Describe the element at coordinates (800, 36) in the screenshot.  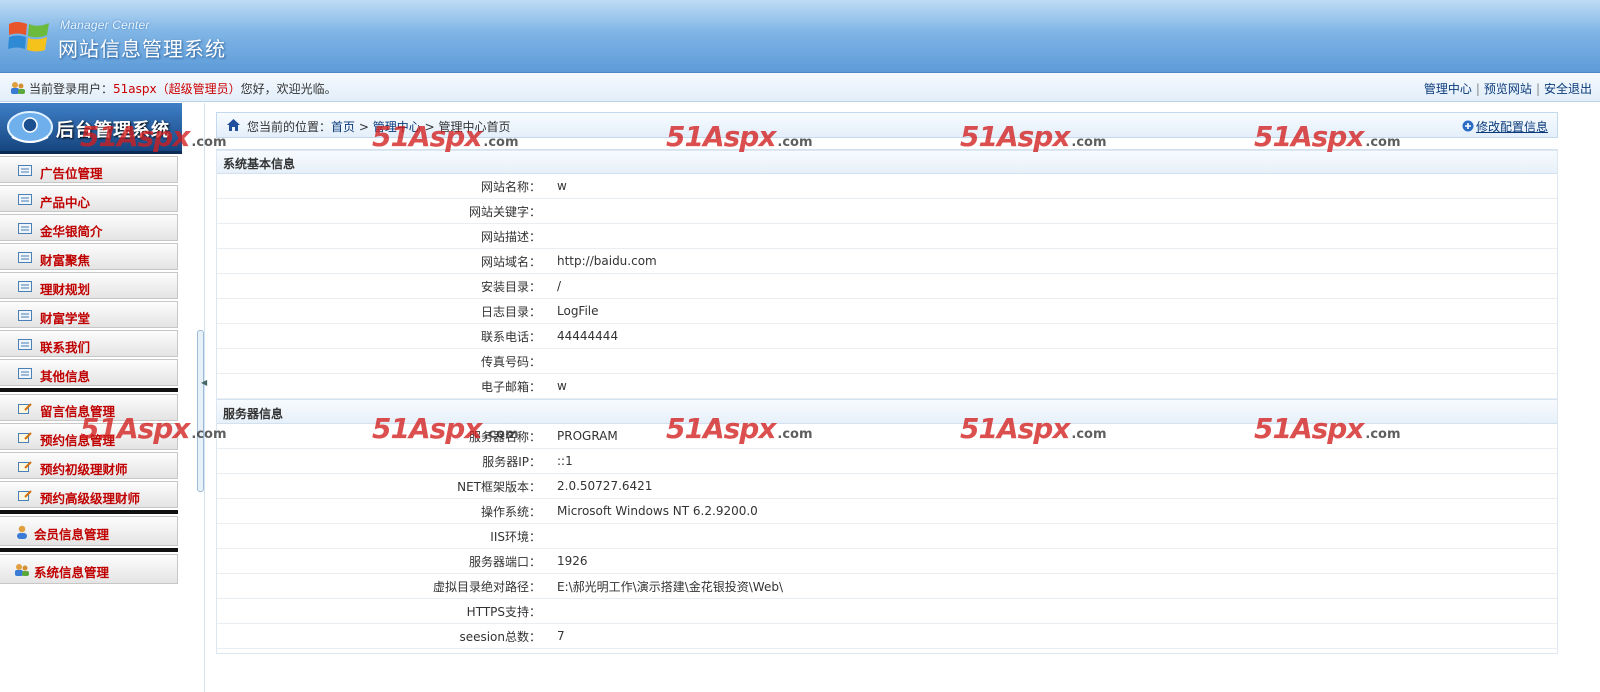
I see `app-header: Manager Center 网站信息管理系统` at that location.